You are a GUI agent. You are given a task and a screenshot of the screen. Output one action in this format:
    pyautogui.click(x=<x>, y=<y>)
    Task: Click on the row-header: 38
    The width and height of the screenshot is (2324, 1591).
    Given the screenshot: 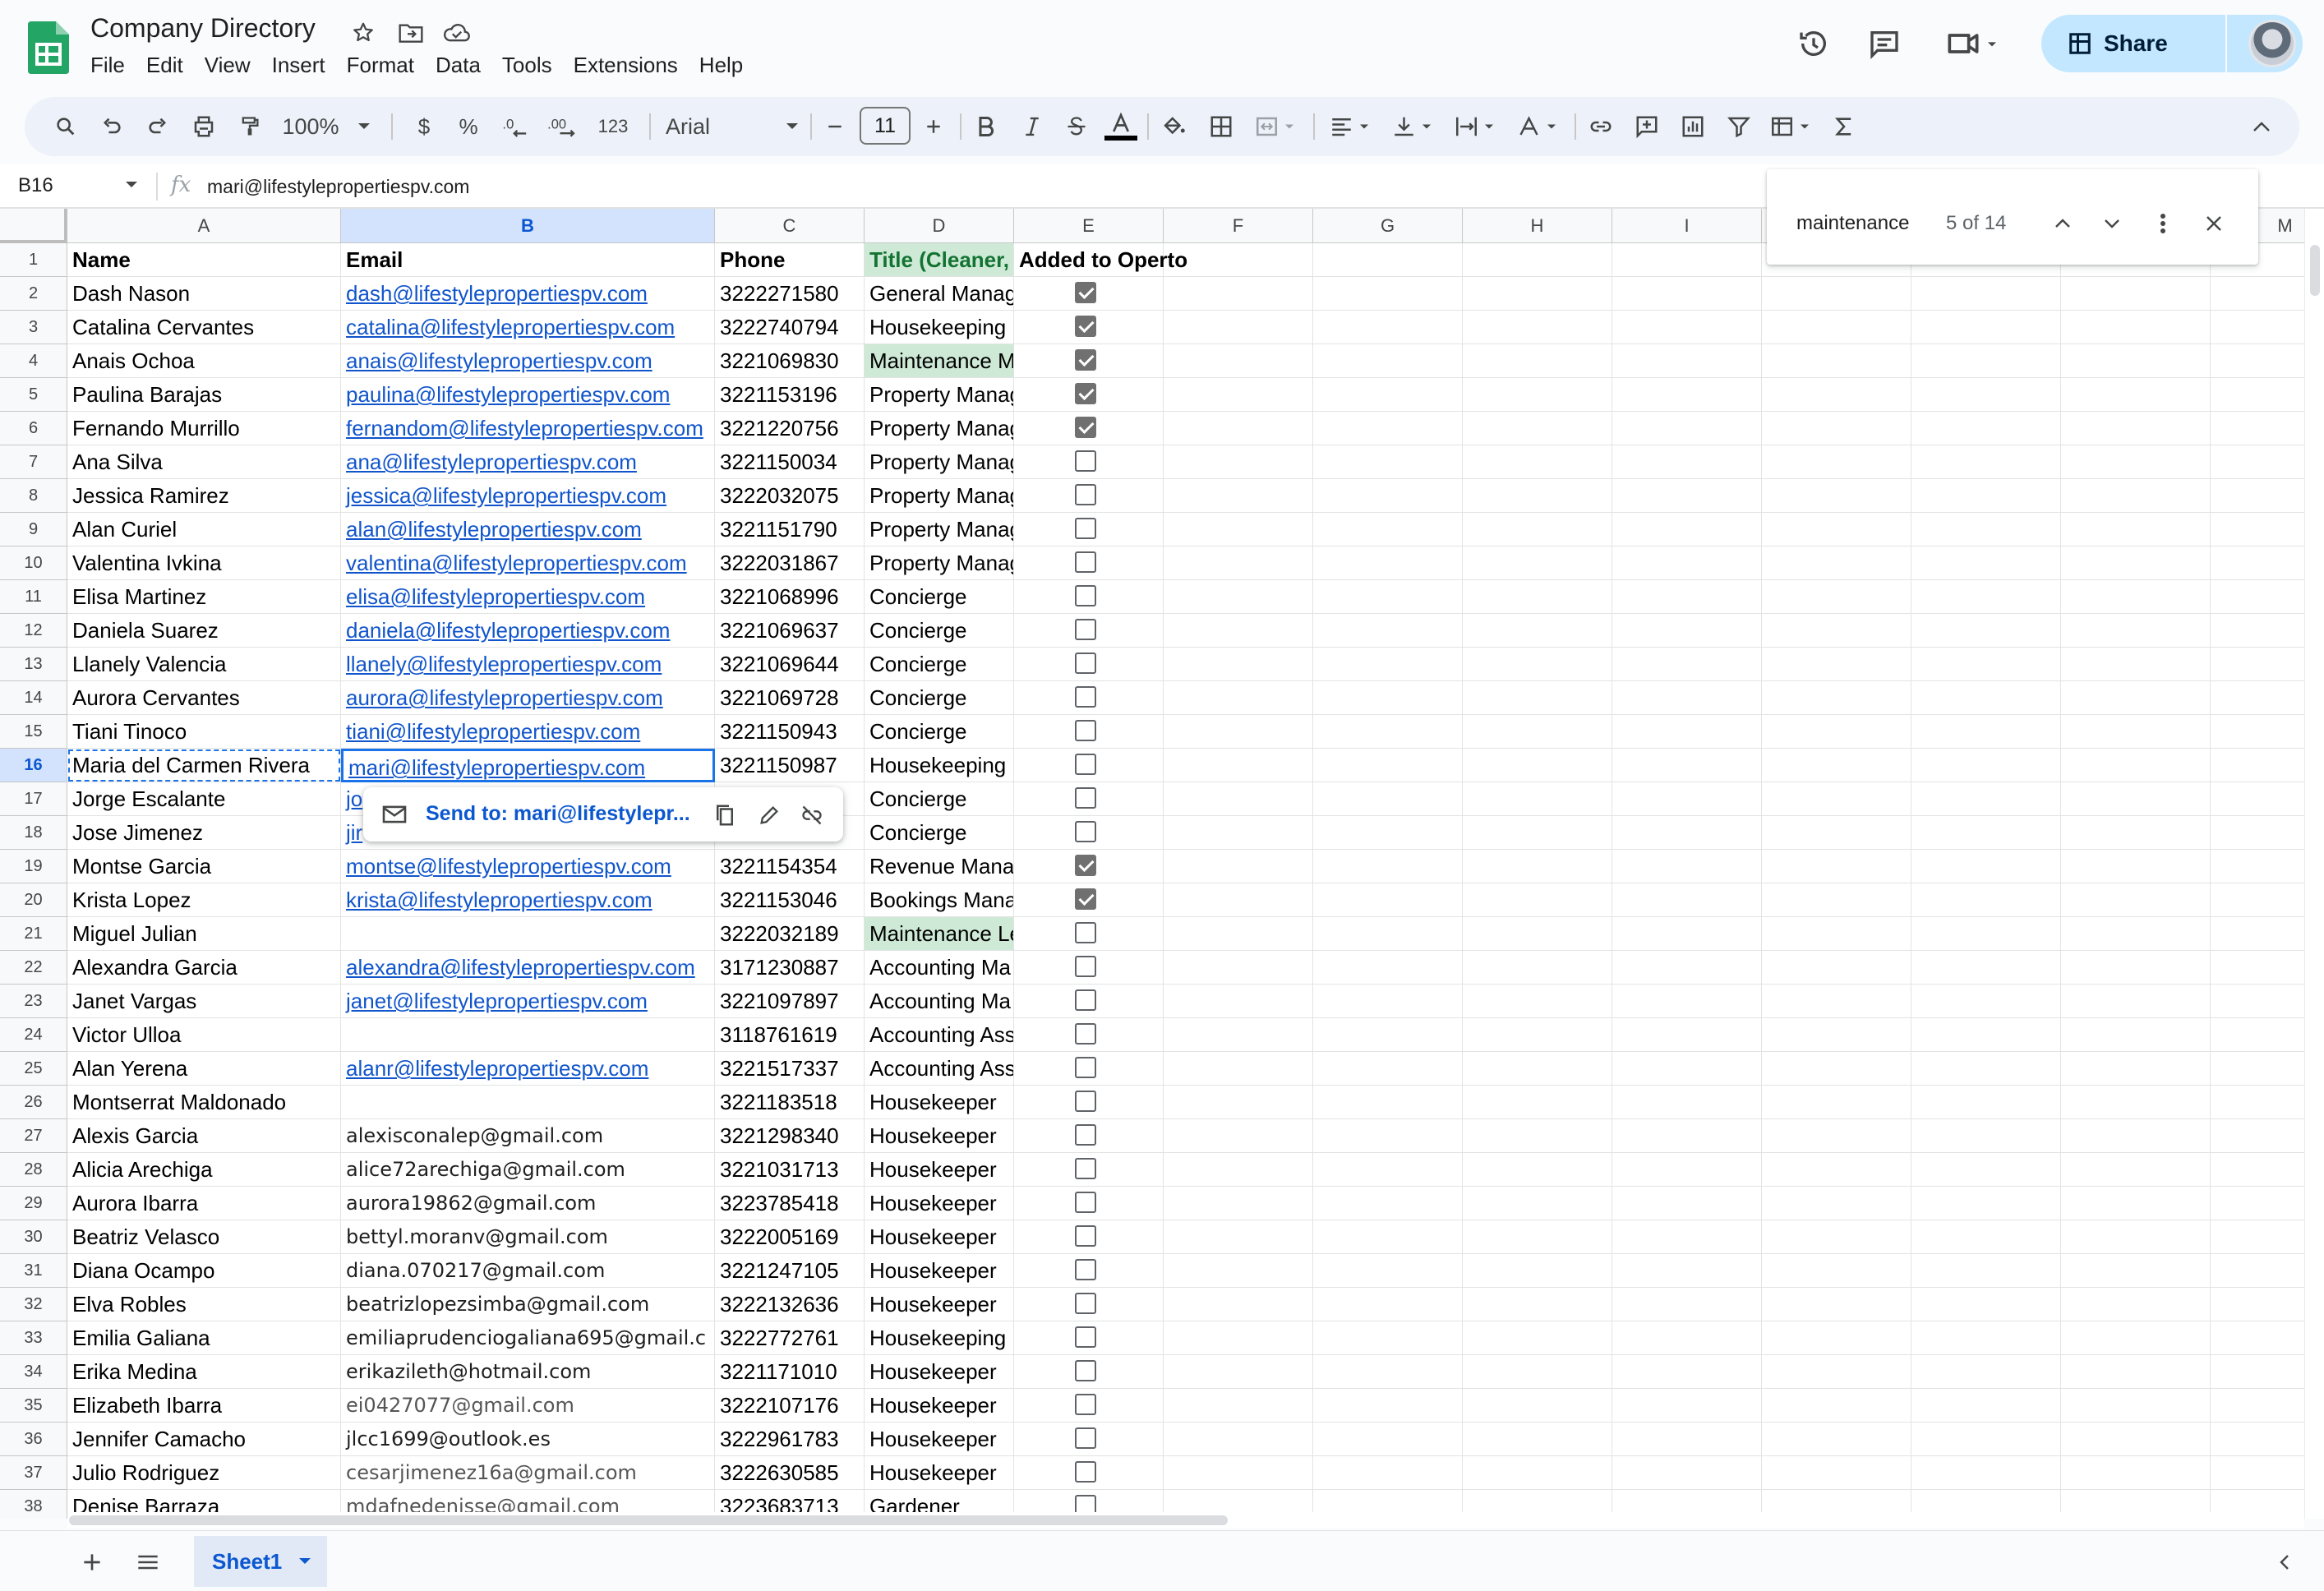 What is the action you would take?
    pyautogui.click(x=33, y=1504)
    